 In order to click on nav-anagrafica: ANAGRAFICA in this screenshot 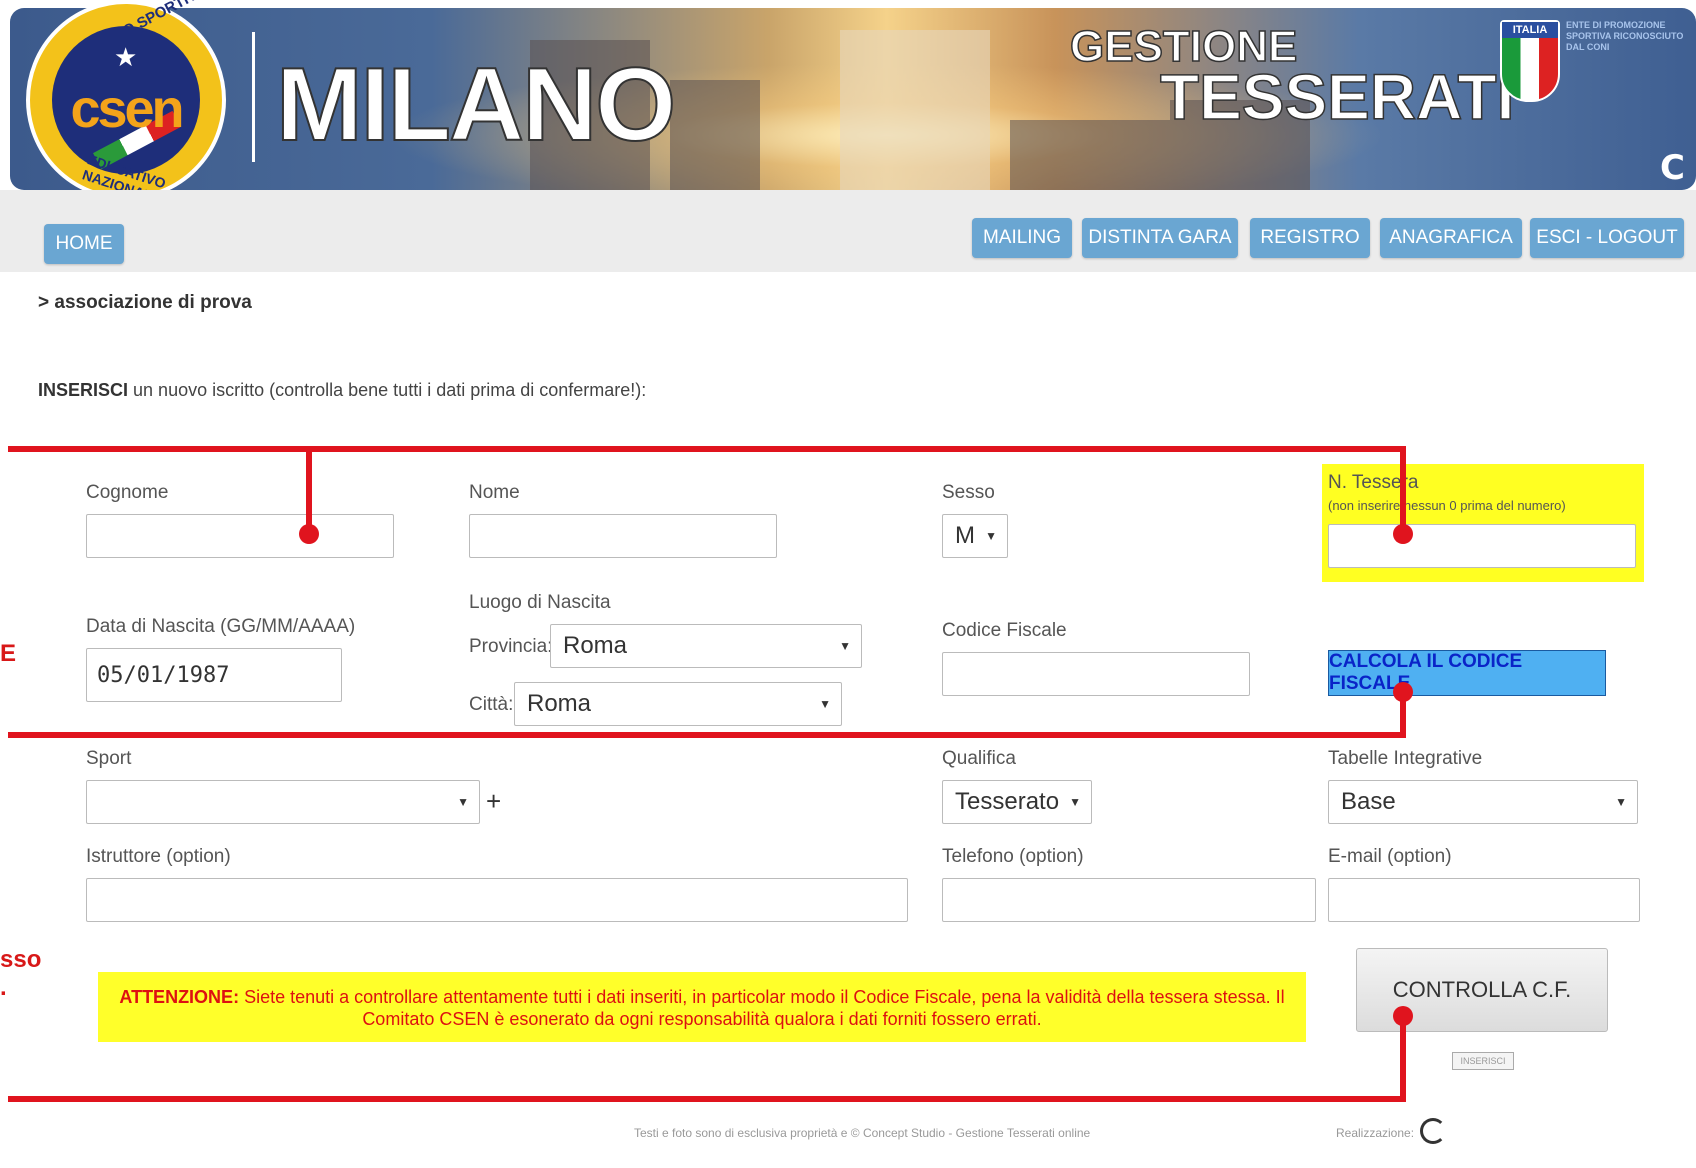, I will do `click(1451, 238)`.